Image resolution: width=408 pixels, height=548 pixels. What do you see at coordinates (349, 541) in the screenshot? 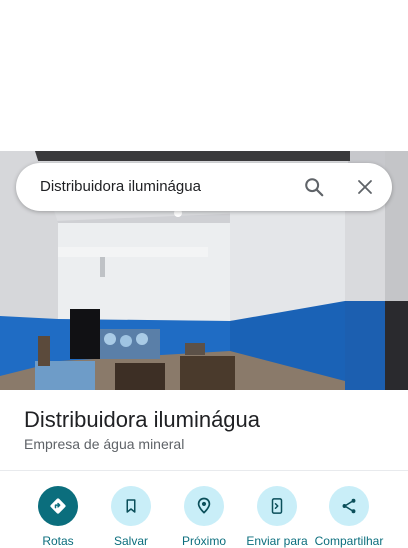
I see `share-label: Compartilhar` at bounding box center [349, 541].